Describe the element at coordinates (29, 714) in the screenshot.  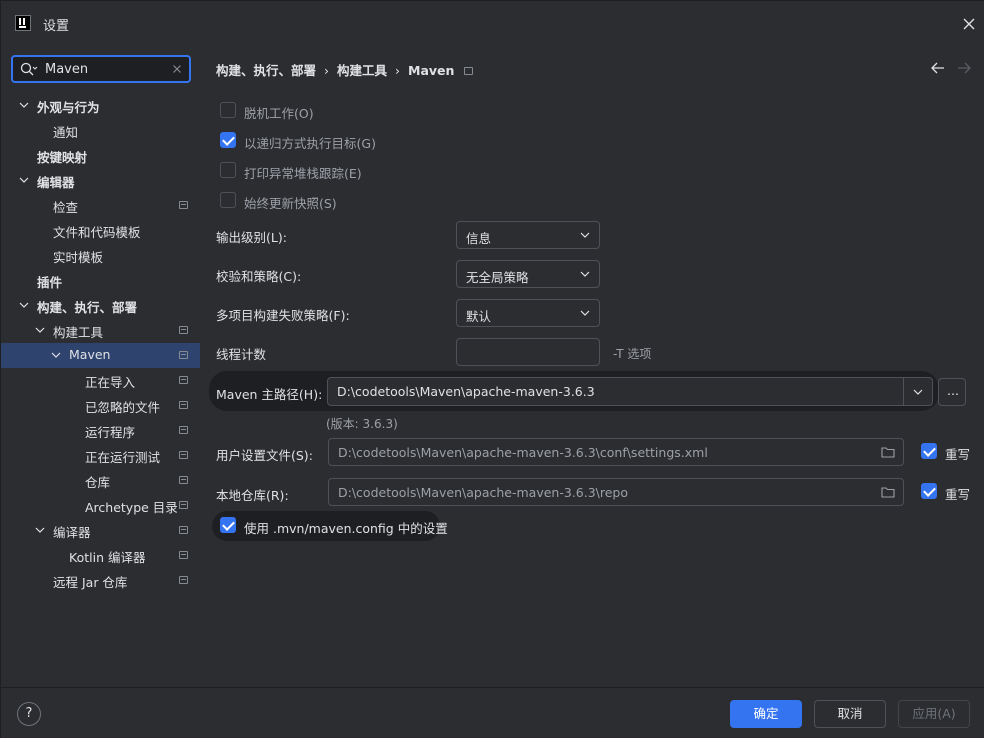
I see `help-button: ?` at that location.